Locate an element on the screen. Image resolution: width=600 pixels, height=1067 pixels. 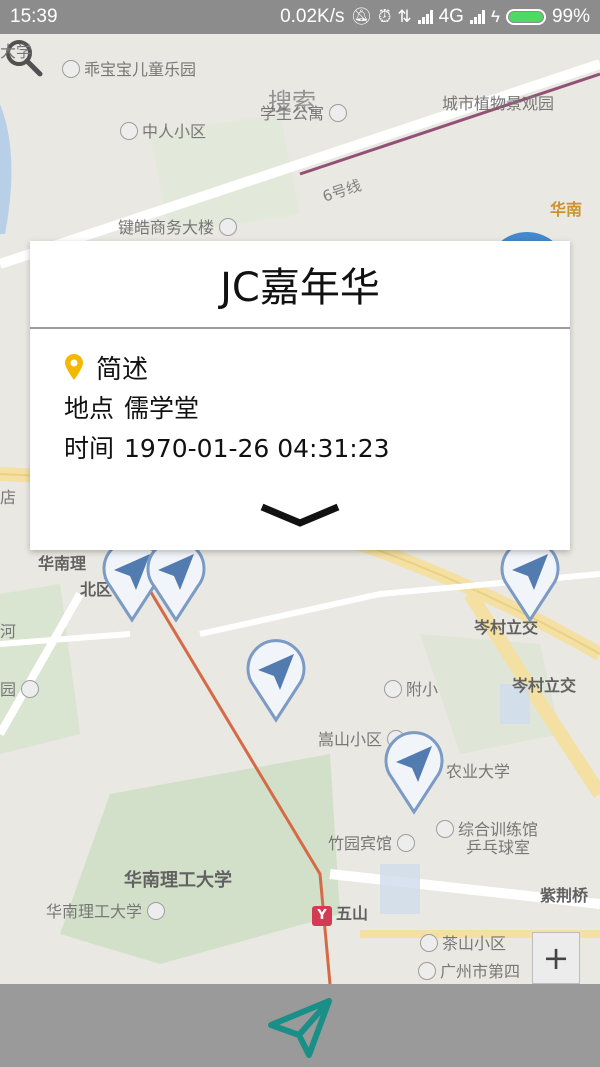
location-label: 地点 is located at coordinates (89, 408).